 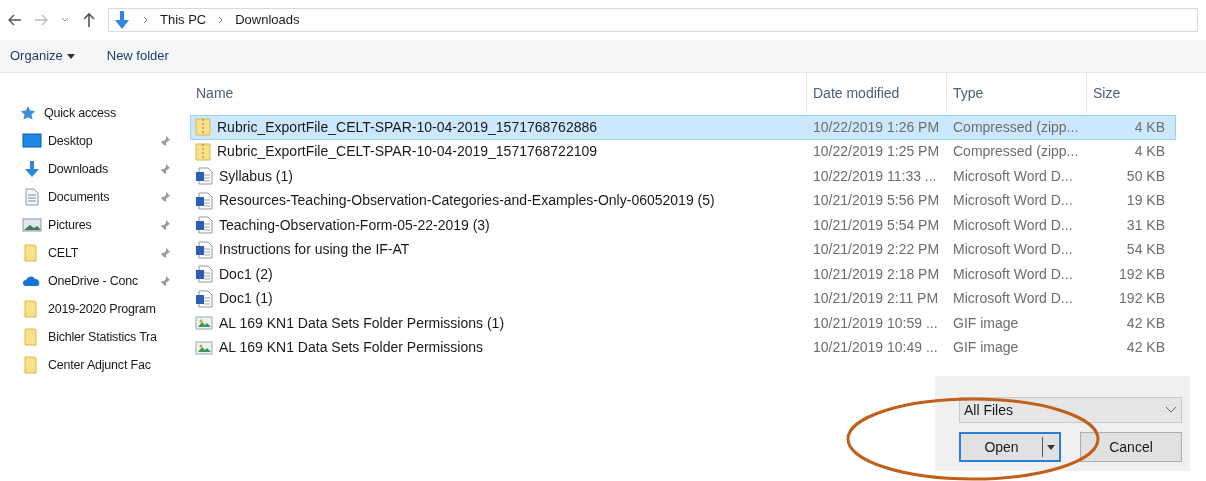 I want to click on size-cell-text: 54 KB, so click(x=1145, y=250).